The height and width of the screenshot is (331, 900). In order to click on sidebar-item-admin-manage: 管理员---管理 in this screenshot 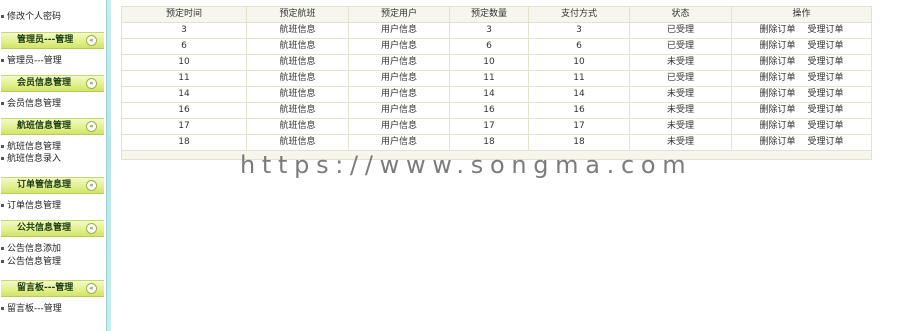, I will do `click(52, 61)`.